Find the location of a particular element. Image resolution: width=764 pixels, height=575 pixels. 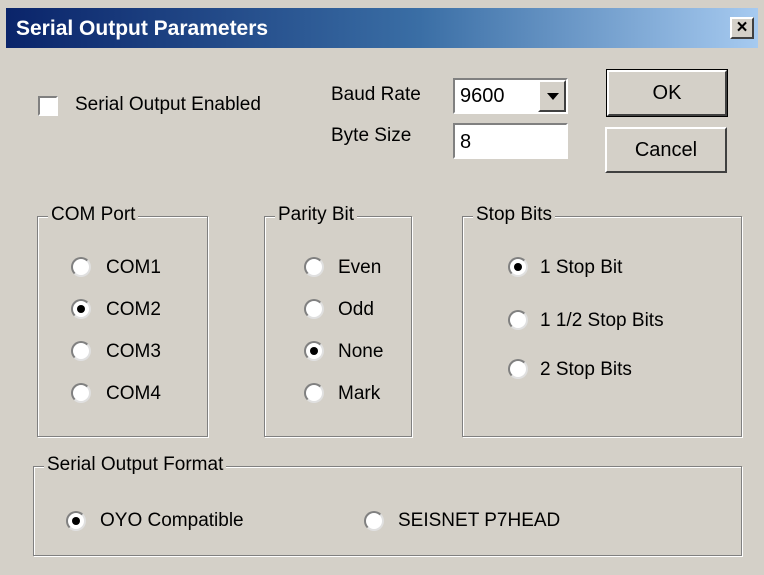

baud-rate-value: 9600 is located at coordinates (482, 96).